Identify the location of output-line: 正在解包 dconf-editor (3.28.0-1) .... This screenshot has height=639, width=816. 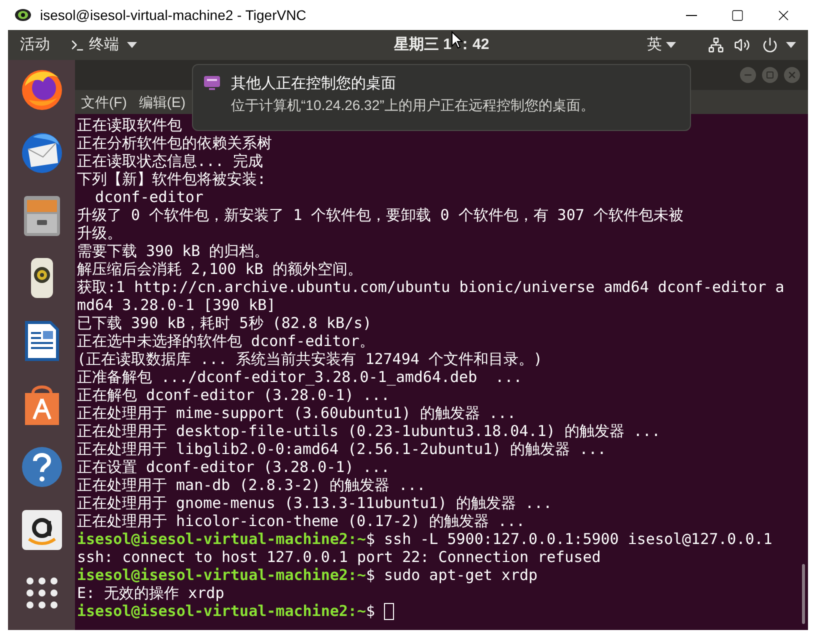
(233, 395).